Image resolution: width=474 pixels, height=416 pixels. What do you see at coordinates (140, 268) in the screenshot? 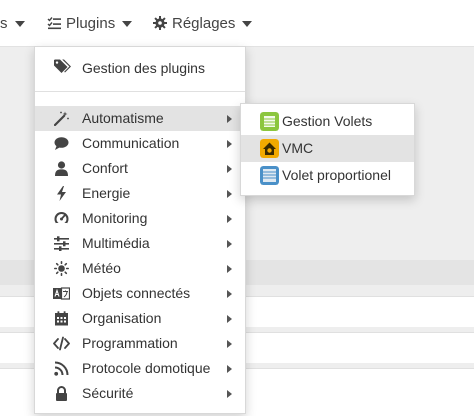
I see `menu-item-meteo: Météo` at bounding box center [140, 268].